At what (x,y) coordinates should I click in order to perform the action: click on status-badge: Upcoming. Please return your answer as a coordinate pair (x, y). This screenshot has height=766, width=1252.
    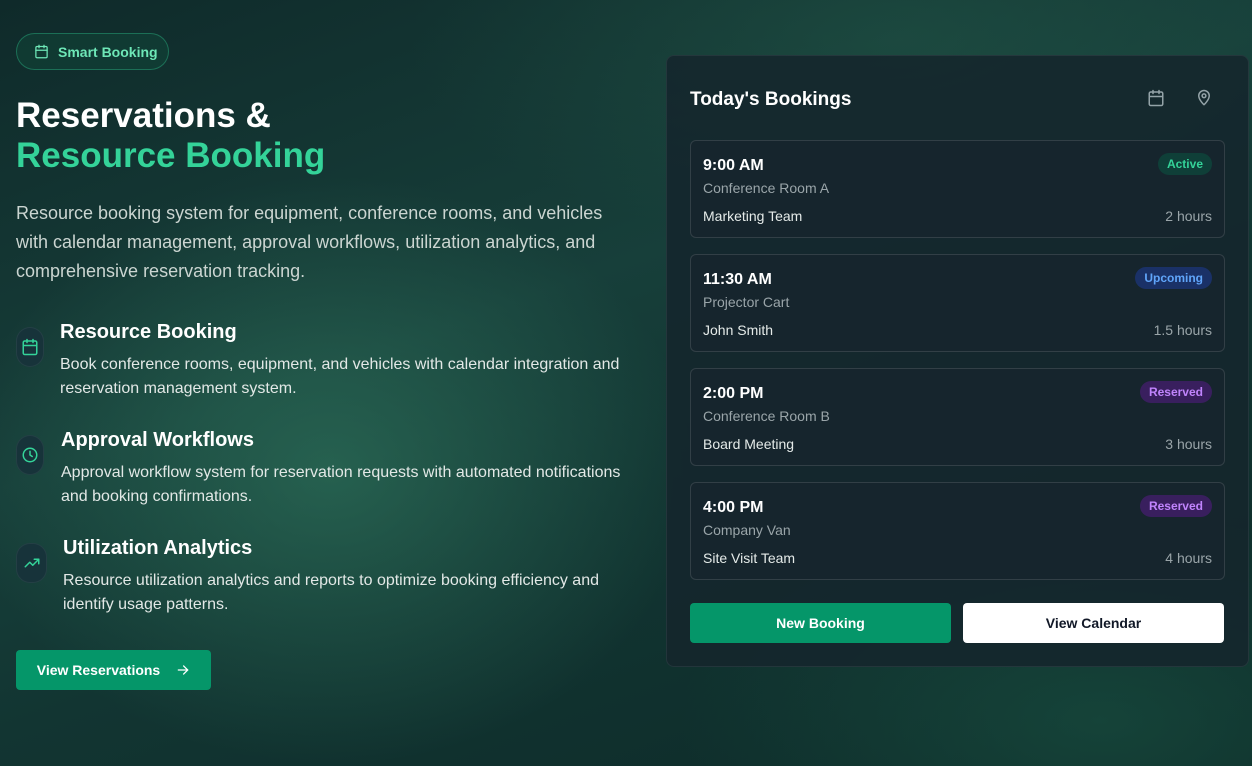
    Looking at the image, I should click on (1173, 278).